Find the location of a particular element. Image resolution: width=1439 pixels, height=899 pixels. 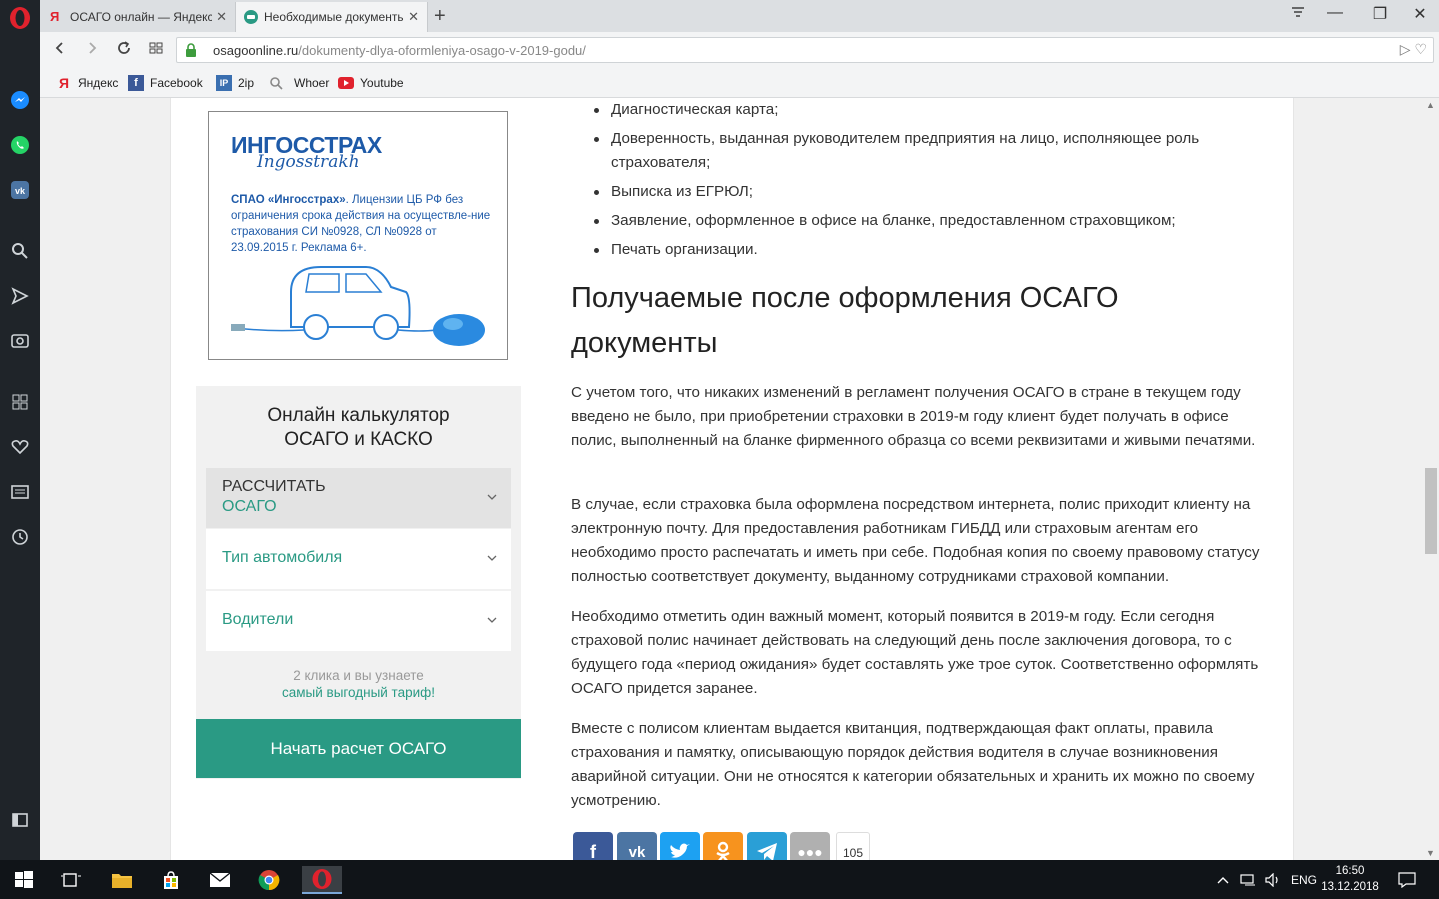

calc-row-value: ОСАГО is located at coordinates (249, 506).